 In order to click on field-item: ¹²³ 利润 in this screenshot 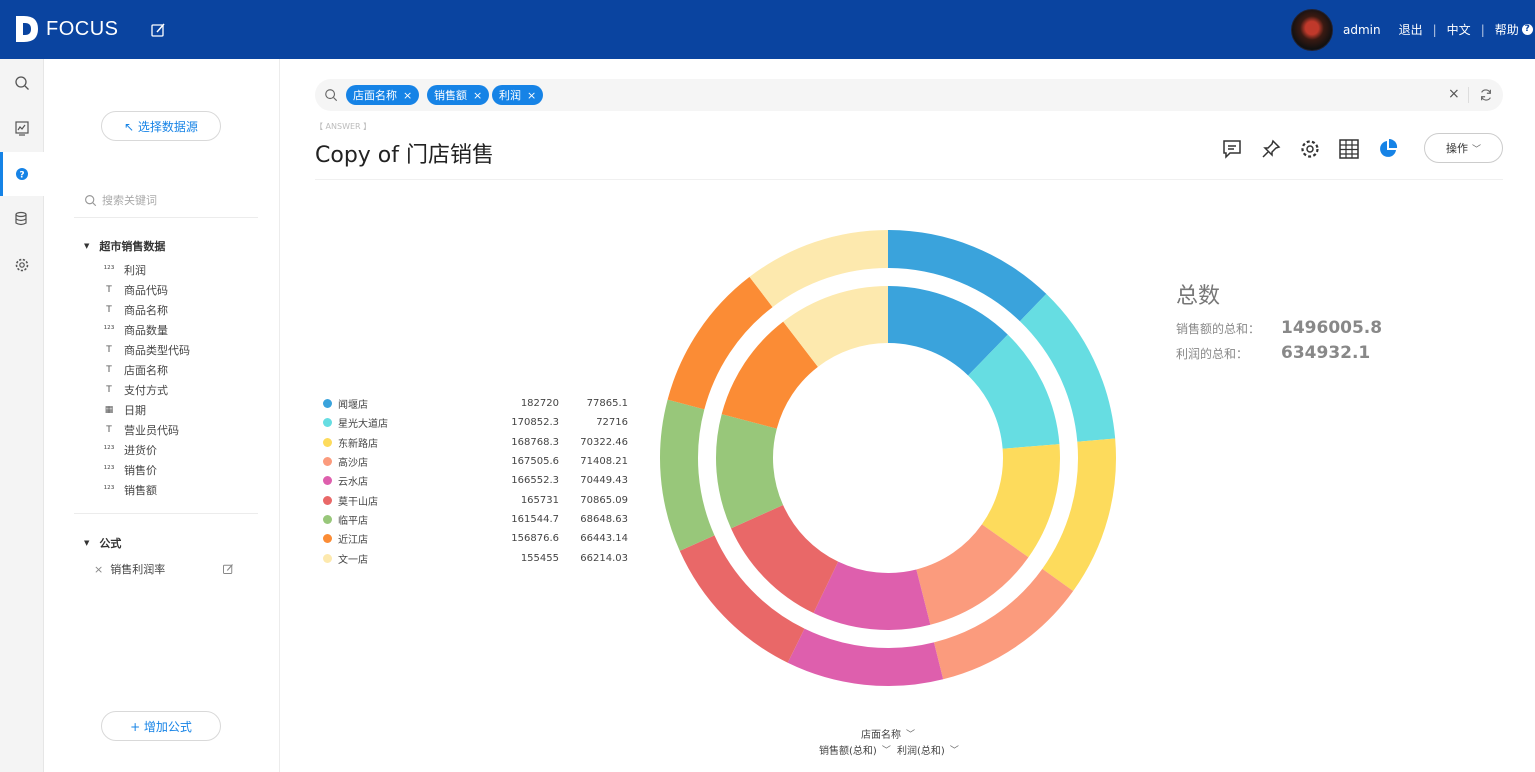, I will do `click(124, 270)`.